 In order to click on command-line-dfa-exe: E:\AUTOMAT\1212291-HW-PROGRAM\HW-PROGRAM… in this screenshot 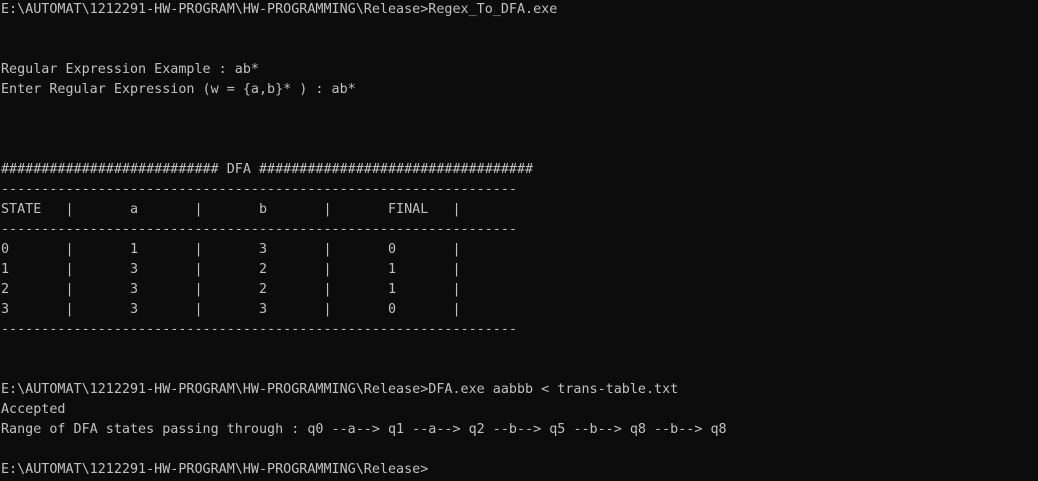, I will do `click(340, 389)`.